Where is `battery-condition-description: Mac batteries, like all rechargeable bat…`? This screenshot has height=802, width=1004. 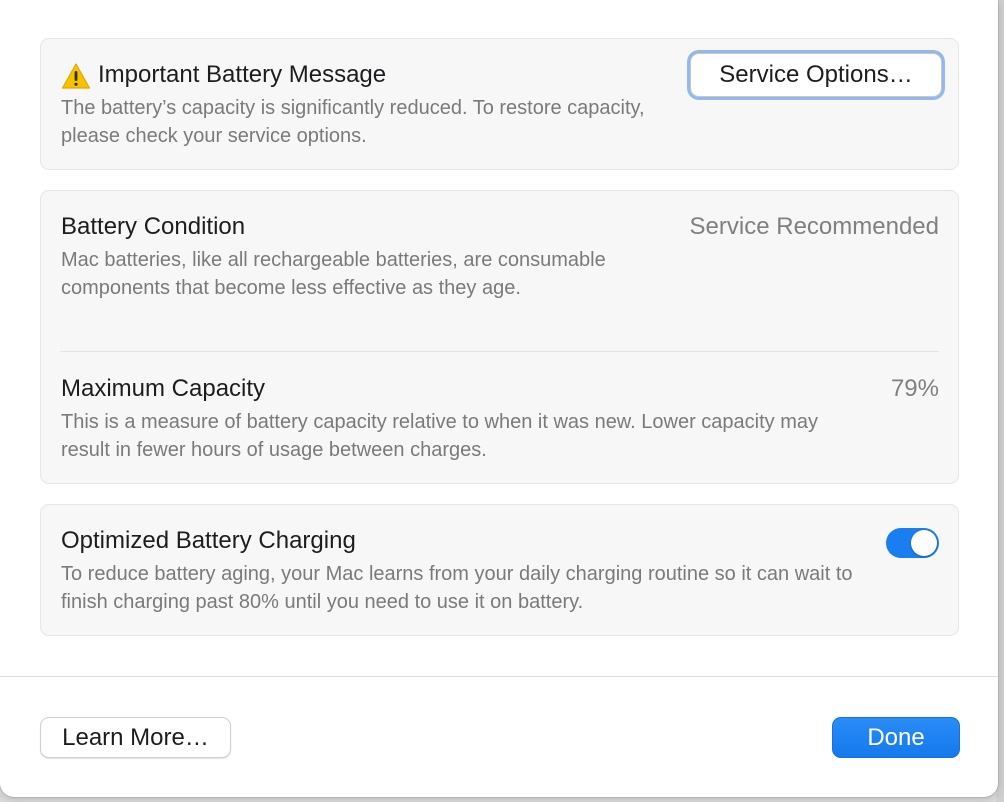 battery-condition-description: Mac batteries, like all rechargeable bat… is located at coordinates (333, 274).